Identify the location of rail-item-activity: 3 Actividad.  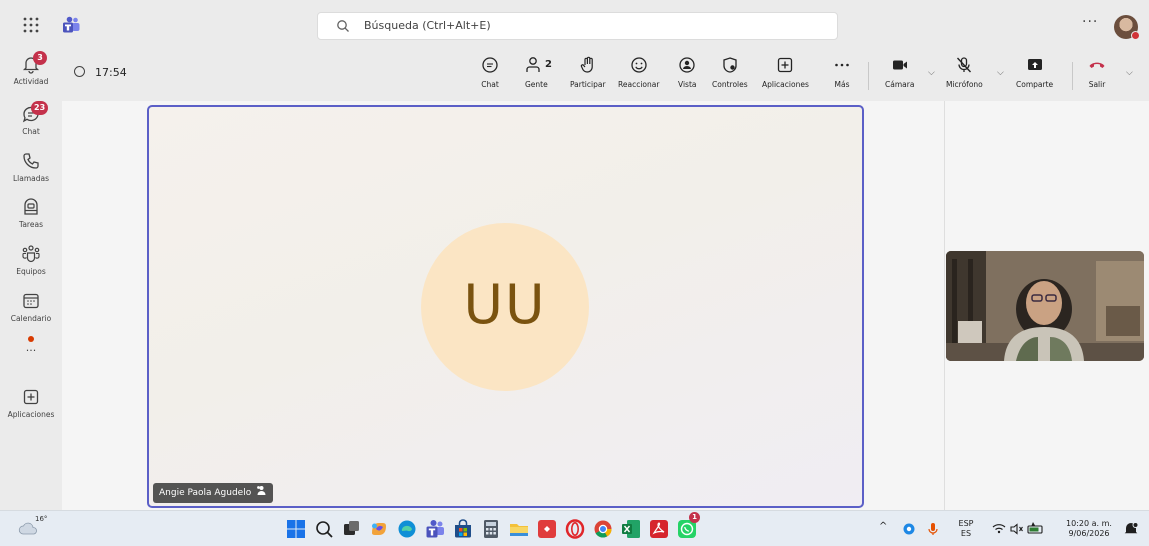
(31, 68).